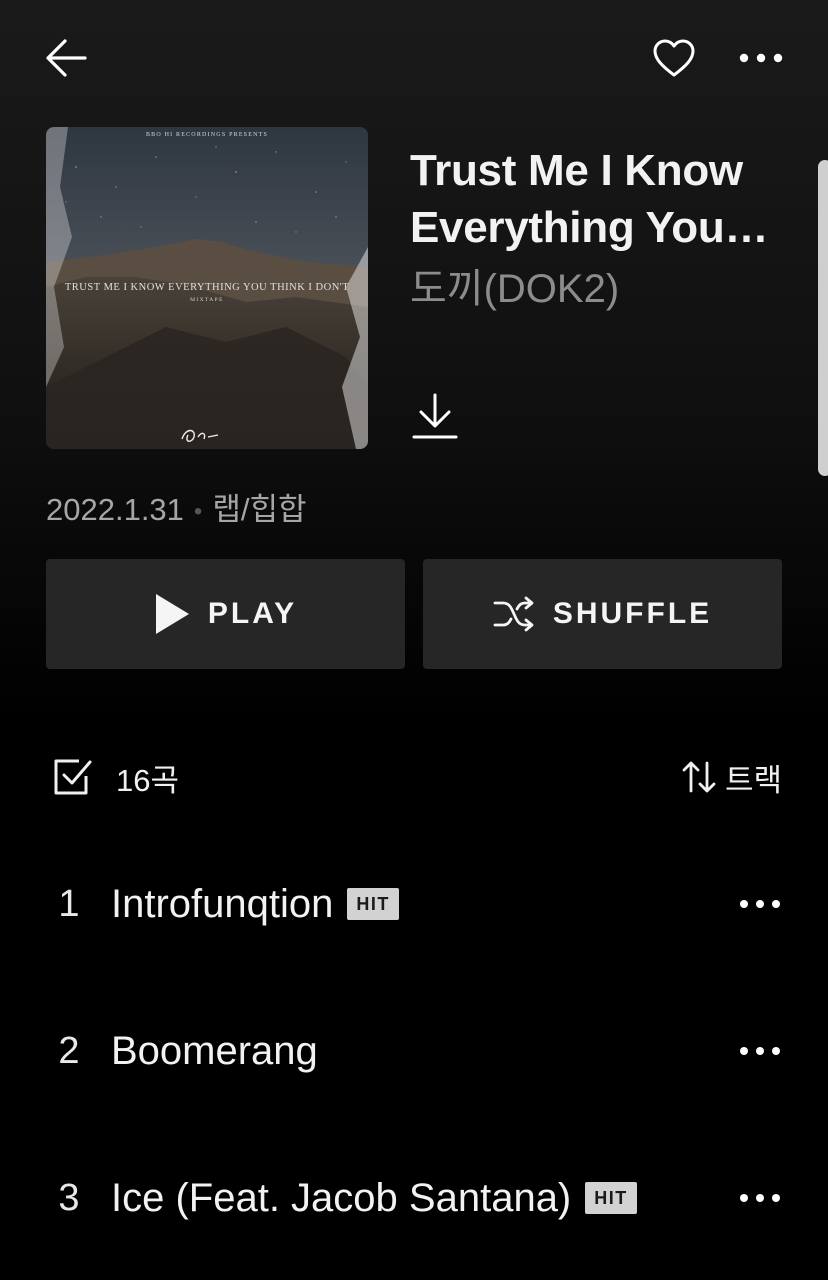 The height and width of the screenshot is (1280, 828). I want to click on shuffle-label: SHUFFLE, so click(632, 613).